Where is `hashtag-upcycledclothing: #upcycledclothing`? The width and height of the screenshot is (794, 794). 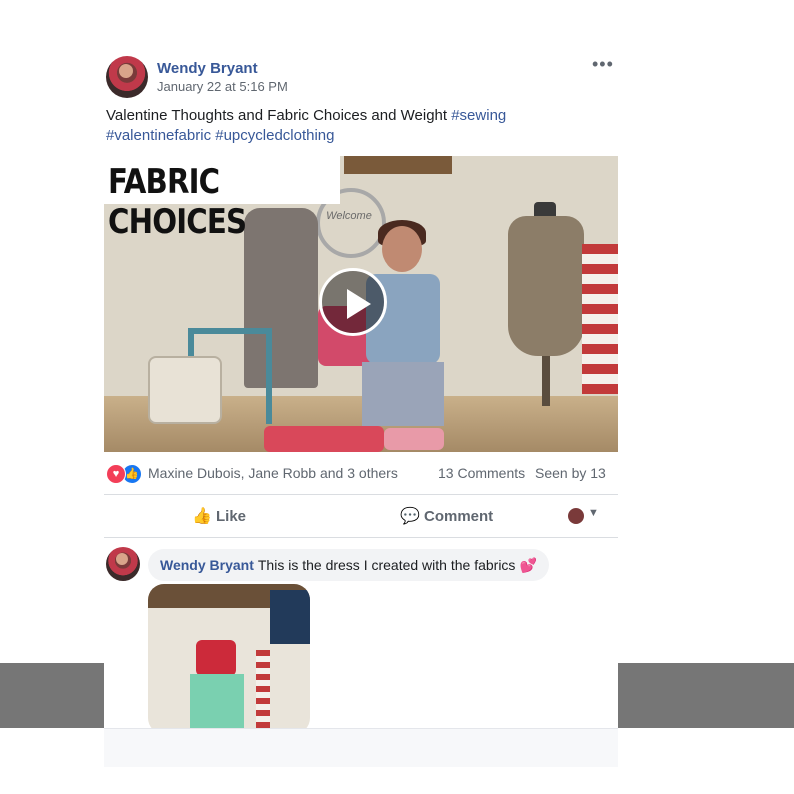
hashtag-upcycledclothing: #upcycledclothing is located at coordinates (274, 135).